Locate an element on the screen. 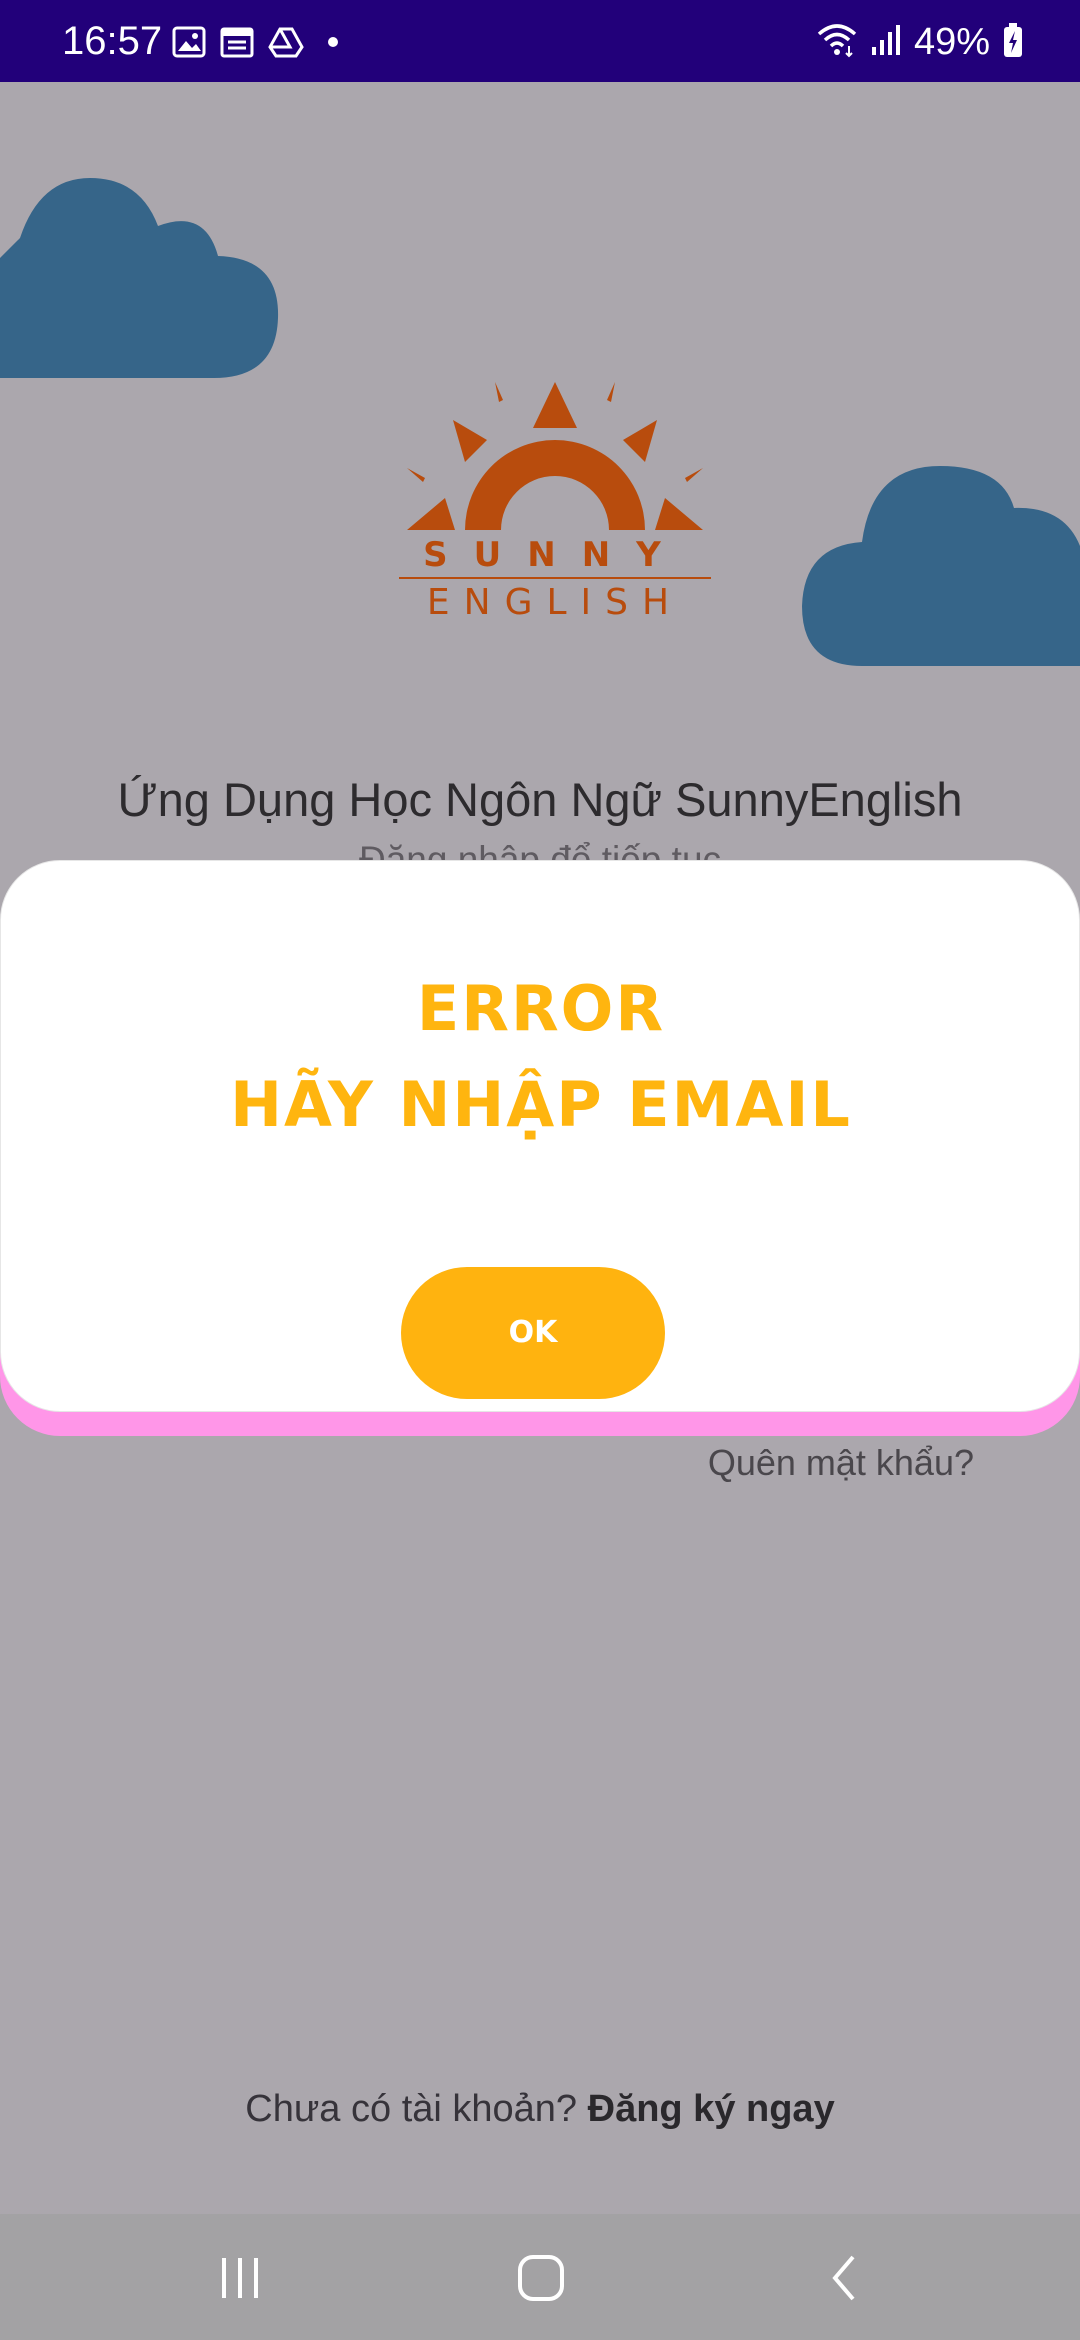  signal-icon is located at coordinates (886, 42).